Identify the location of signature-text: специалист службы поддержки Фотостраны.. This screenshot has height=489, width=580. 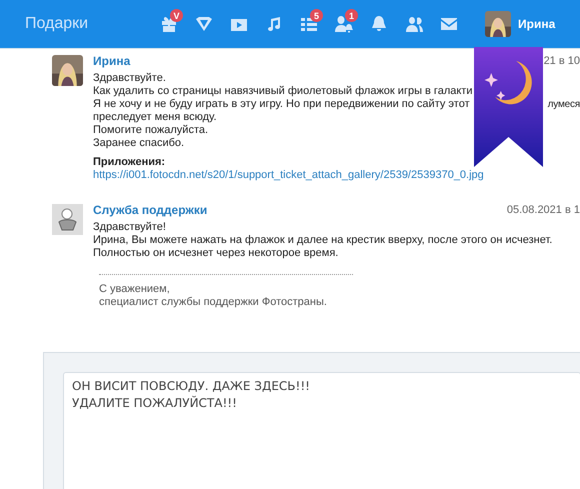
(213, 302).